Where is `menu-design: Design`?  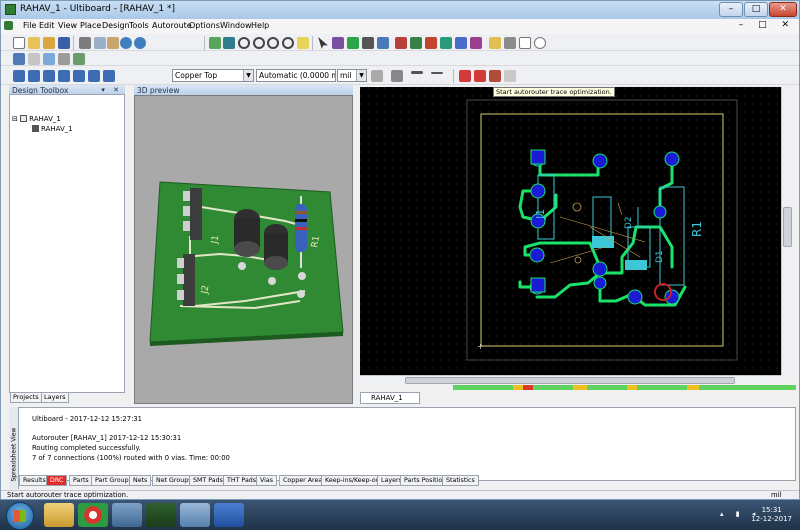
menu-design: Design is located at coordinates (116, 25).